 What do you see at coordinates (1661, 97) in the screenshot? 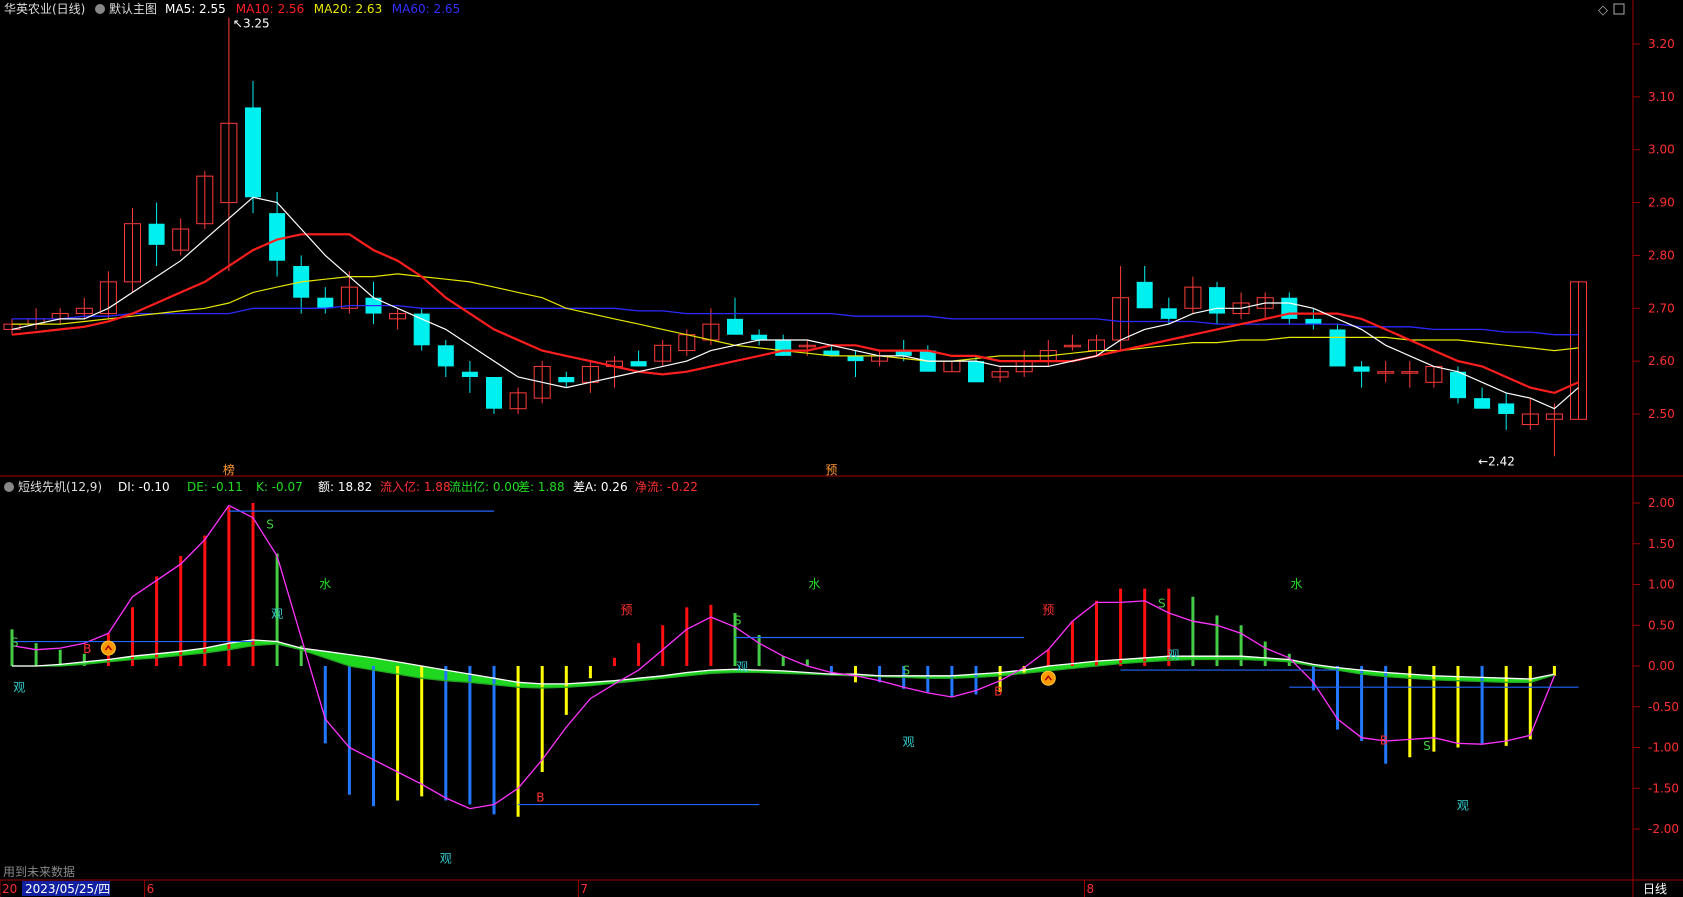
I see `main-ytick-label: 3.10` at bounding box center [1661, 97].